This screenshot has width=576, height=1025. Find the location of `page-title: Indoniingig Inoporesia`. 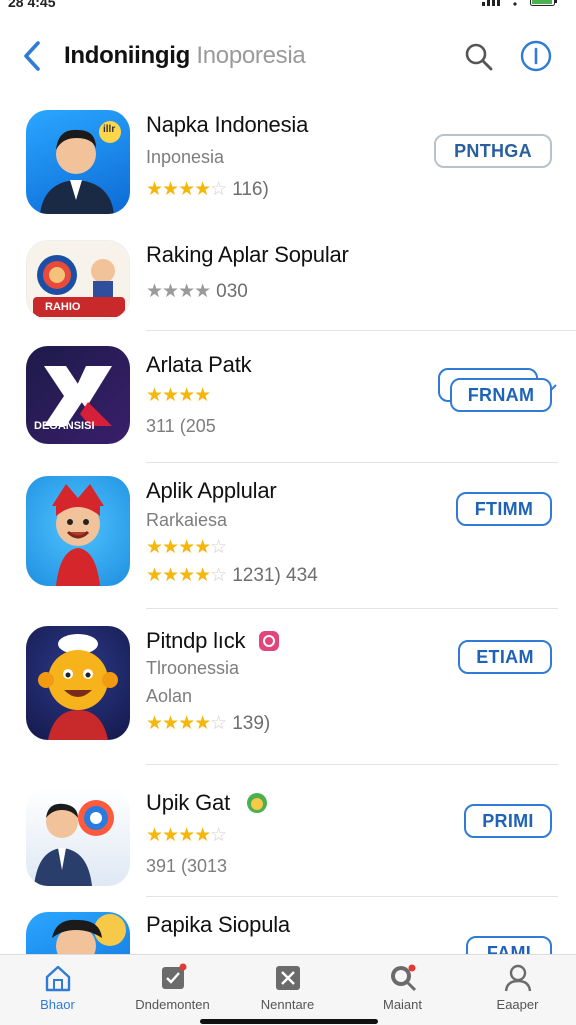

page-title: Indoniingig Inoporesia is located at coordinates (185, 56).